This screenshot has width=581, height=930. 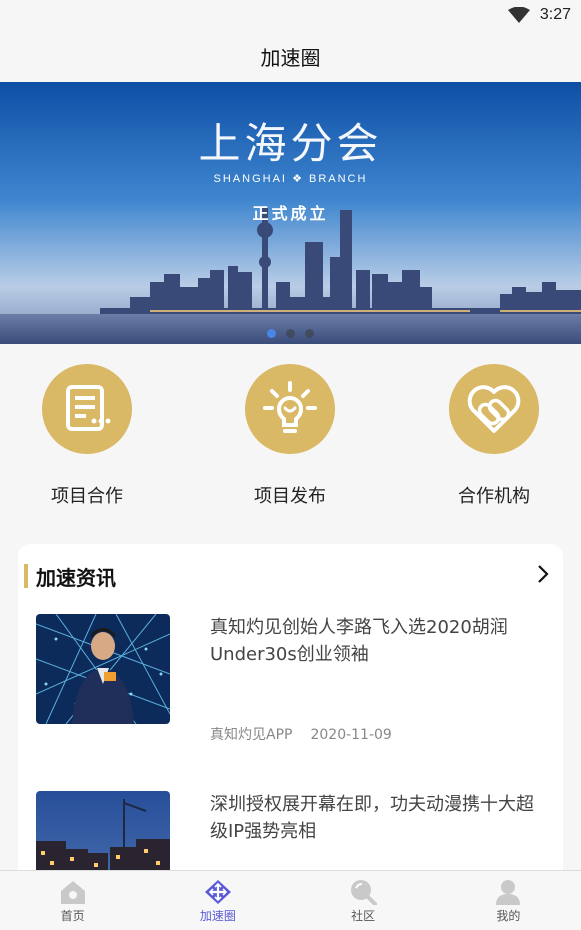 I want to click on tab-profile: 我的, so click(x=508, y=900).